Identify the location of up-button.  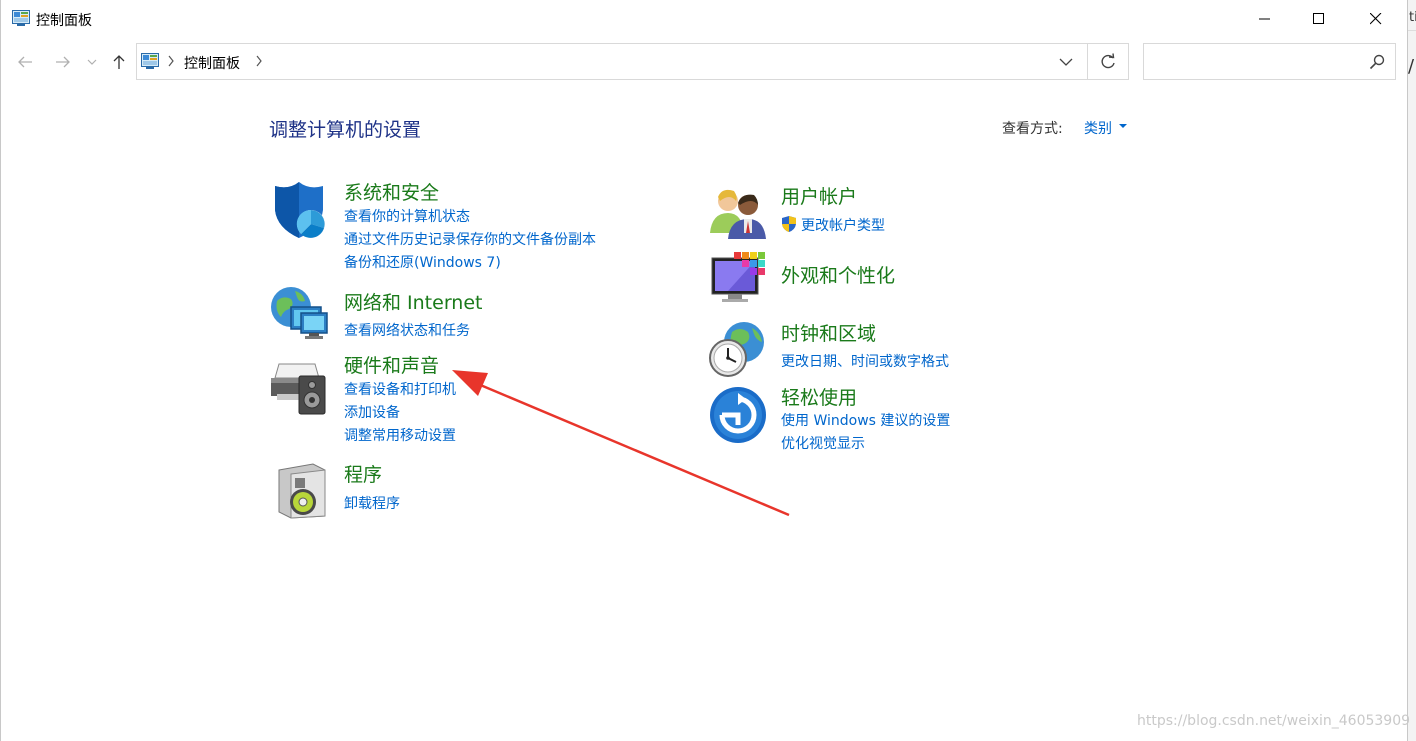
(119, 62).